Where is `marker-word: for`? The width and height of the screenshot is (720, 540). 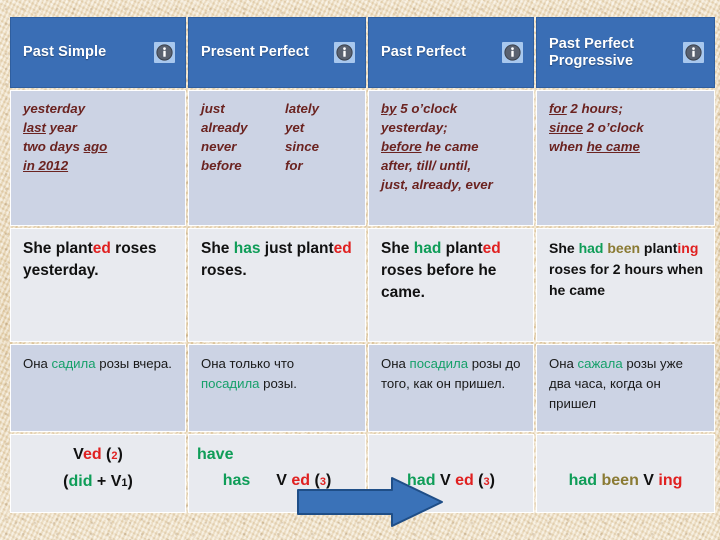
marker-word: for is located at coordinates (294, 165).